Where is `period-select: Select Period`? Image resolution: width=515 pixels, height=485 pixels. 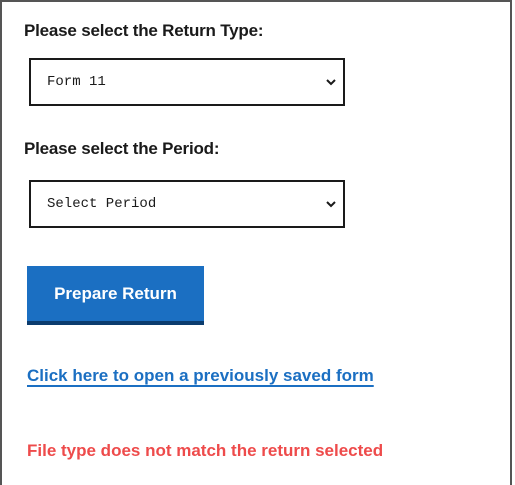 period-select: Select Period is located at coordinates (187, 204).